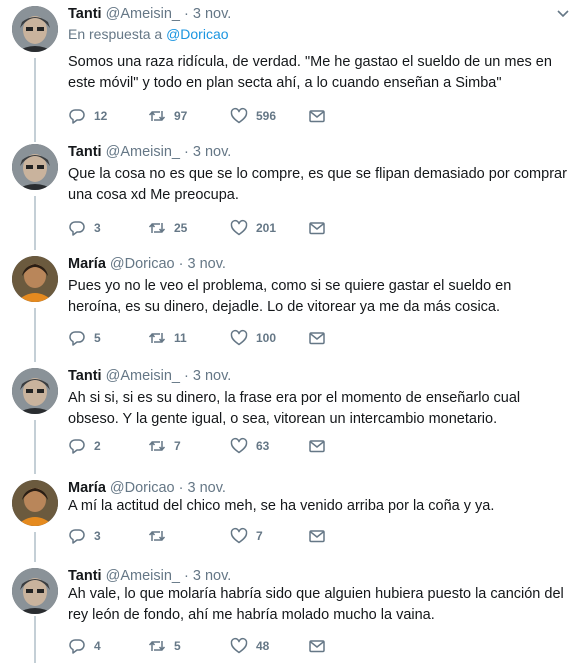  What do you see at coordinates (87, 116) in the screenshot?
I see `reply-button: 12` at bounding box center [87, 116].